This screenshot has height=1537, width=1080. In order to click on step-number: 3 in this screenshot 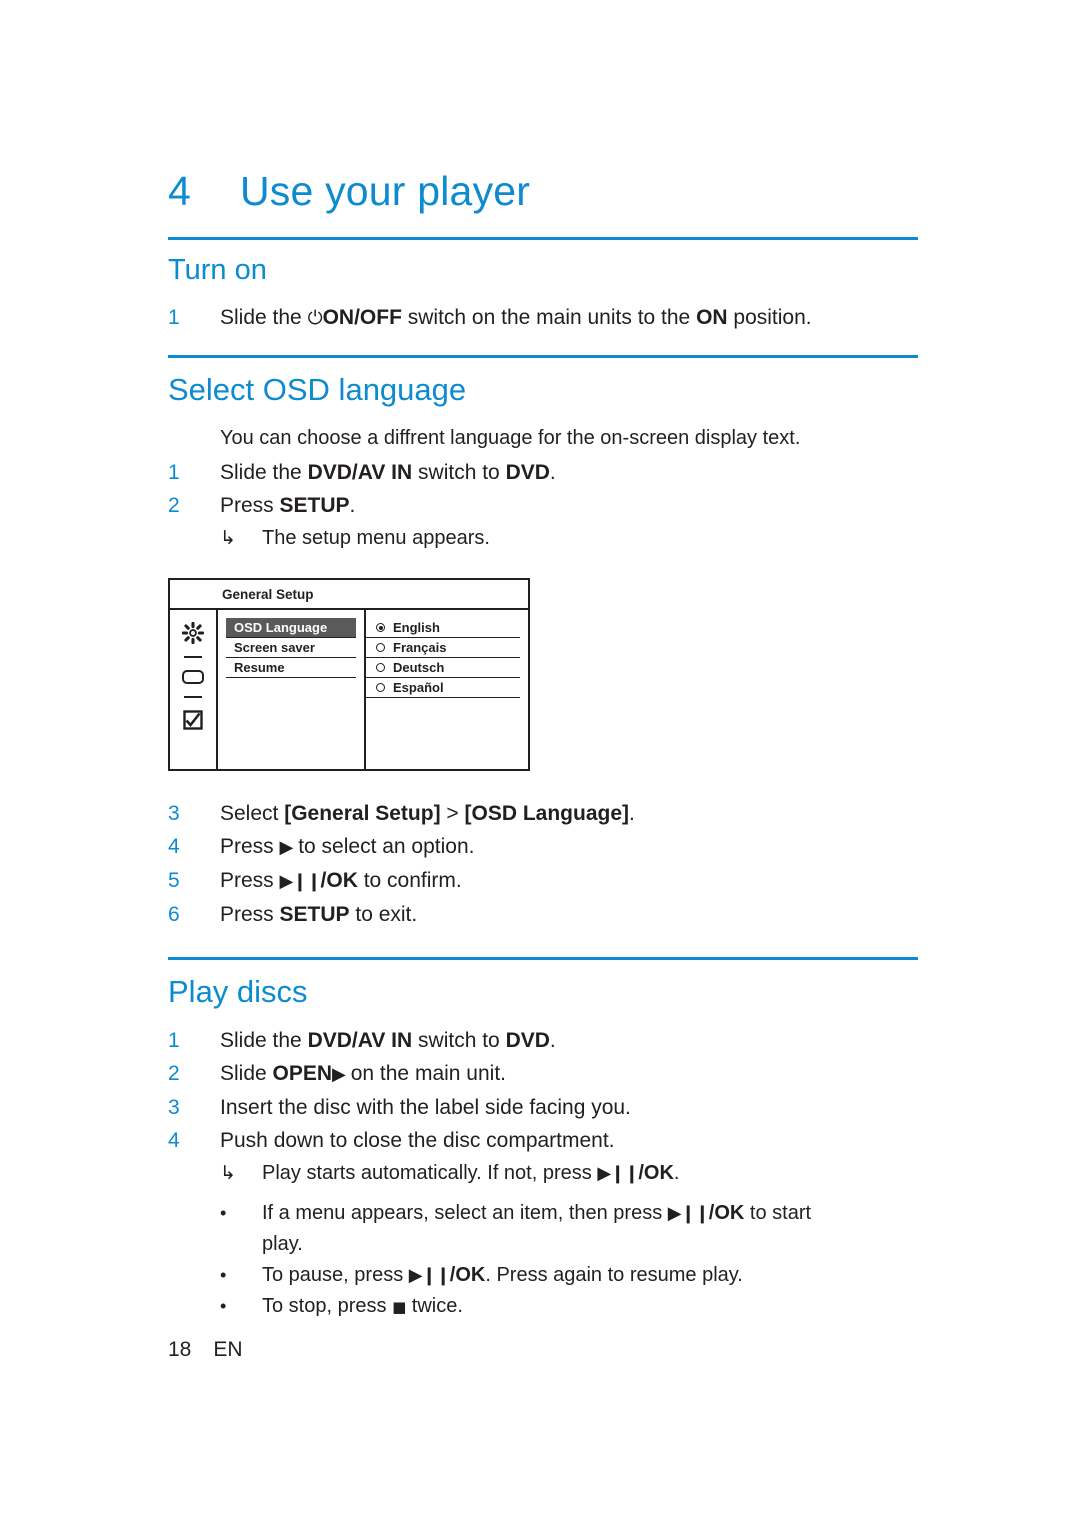, I will do `click(174, 813)`.